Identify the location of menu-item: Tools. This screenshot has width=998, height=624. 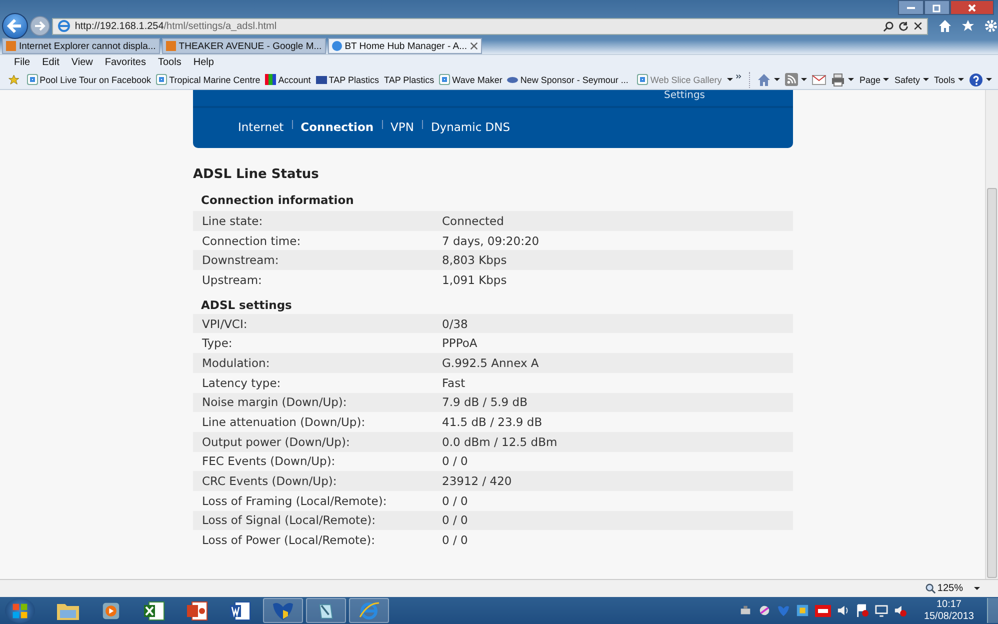
(170, 62).